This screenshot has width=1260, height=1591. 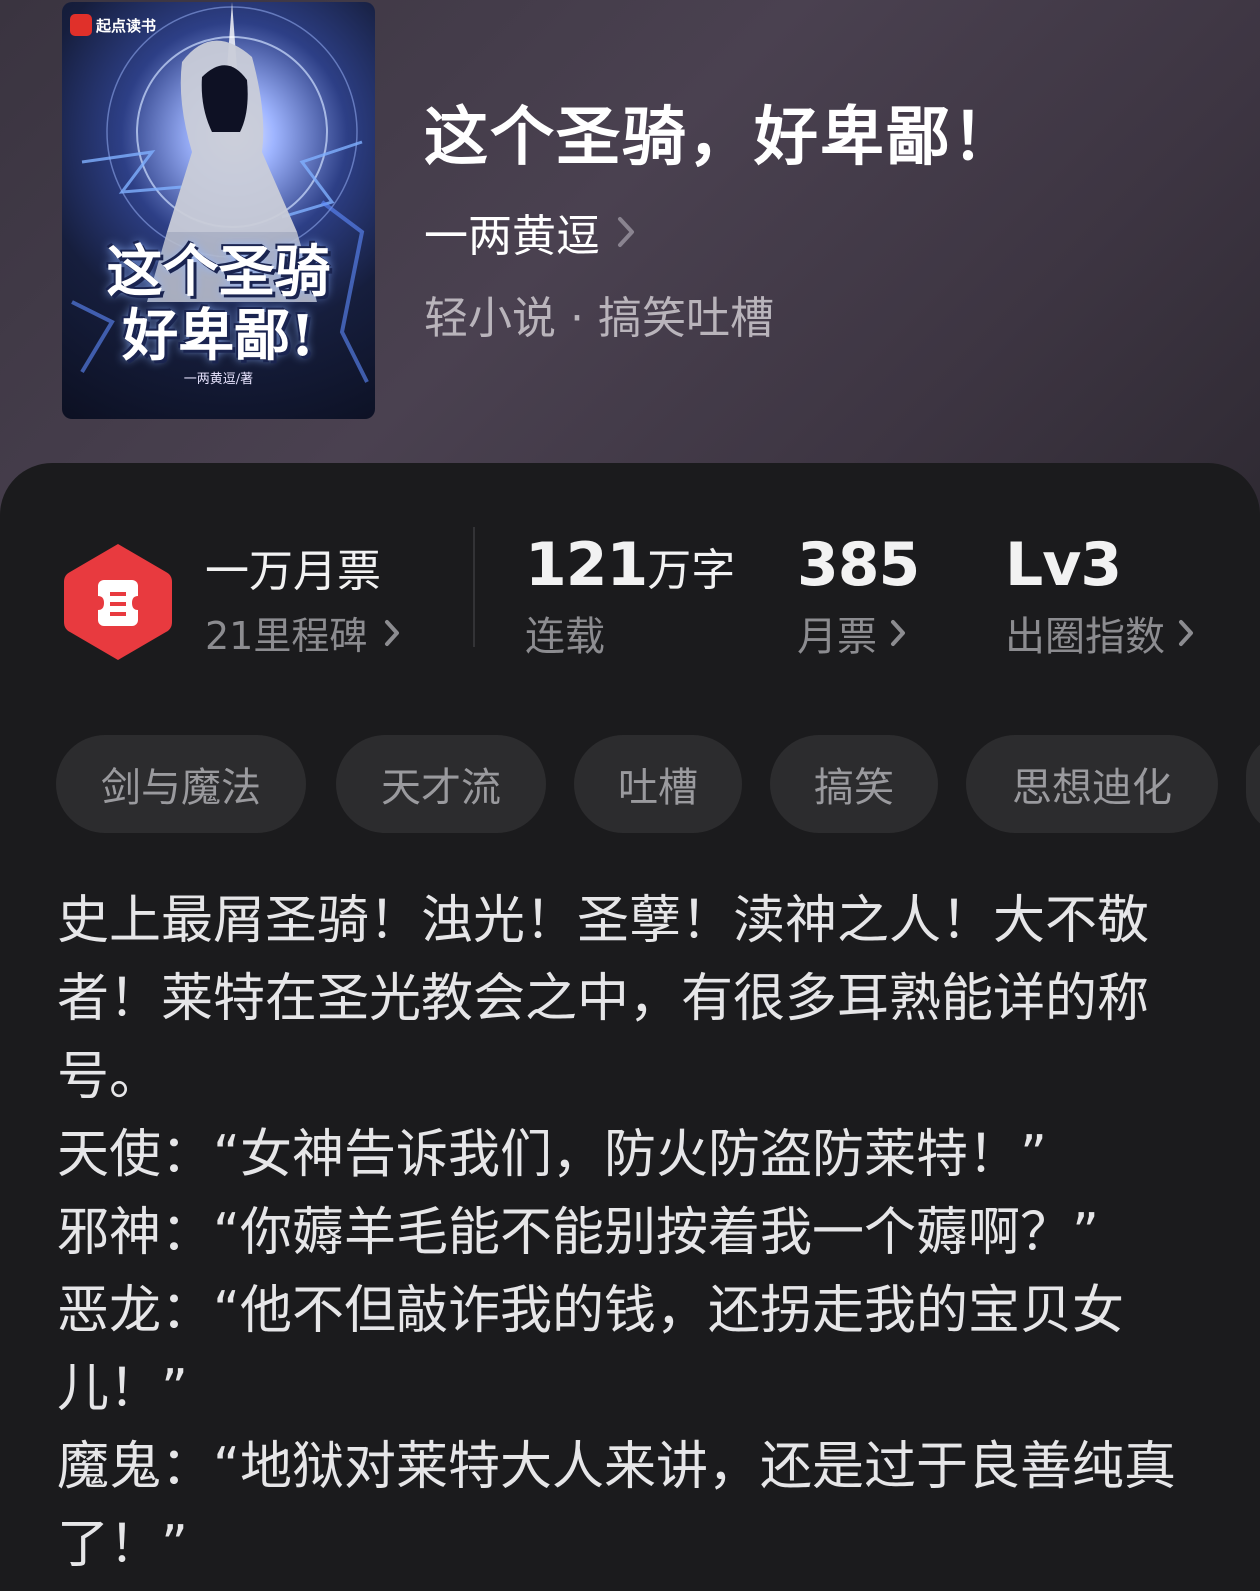 I want to click on tag-chip: 搞笑, so click(x=854, y=784).